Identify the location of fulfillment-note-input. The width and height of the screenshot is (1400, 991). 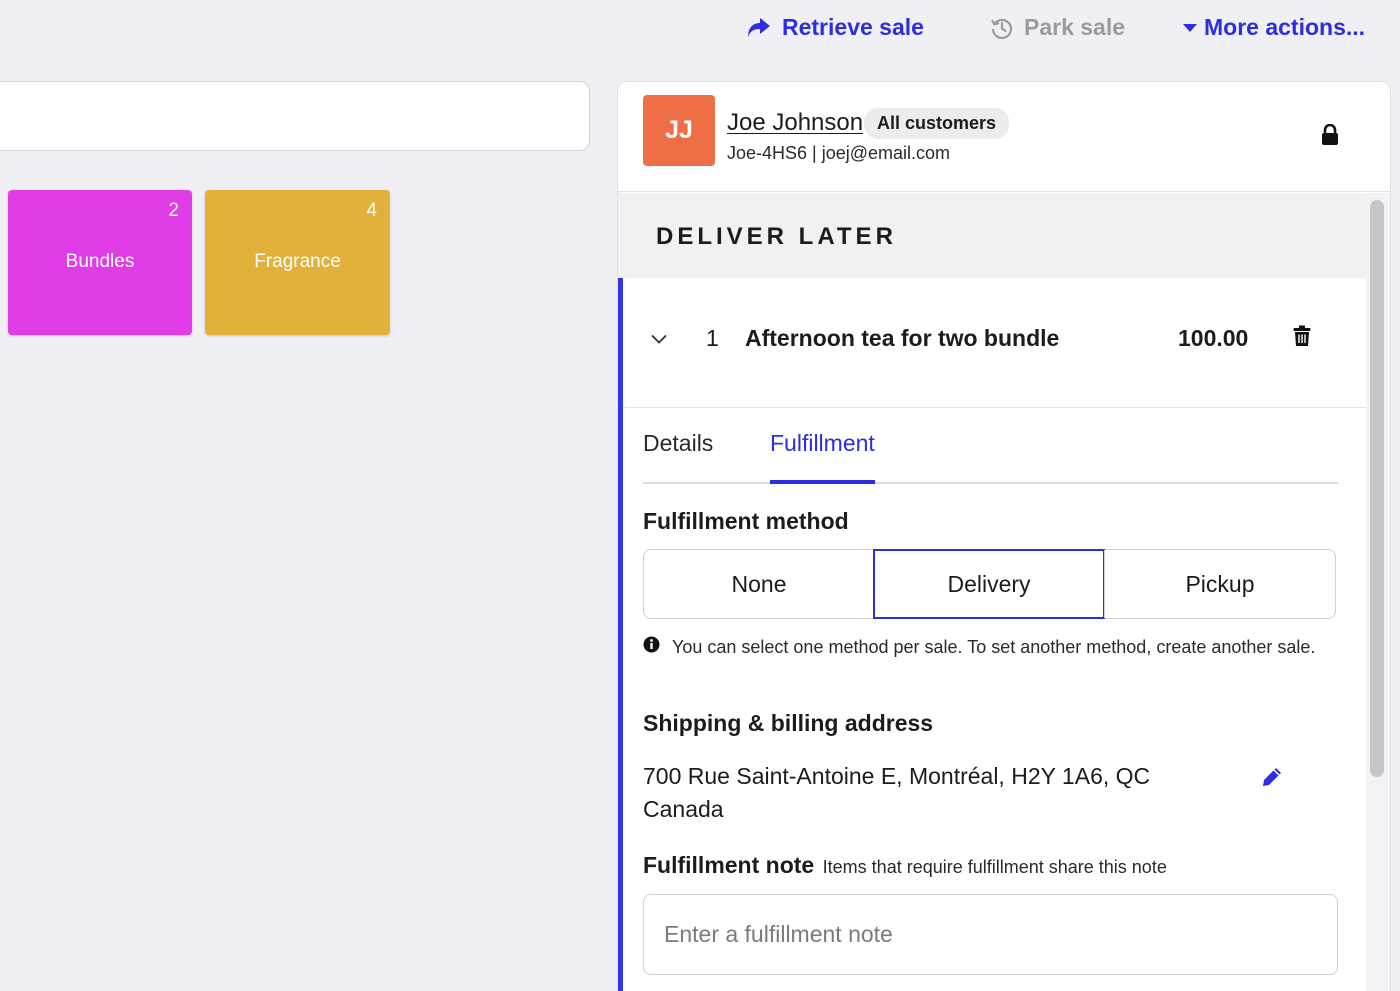
(990, 934).